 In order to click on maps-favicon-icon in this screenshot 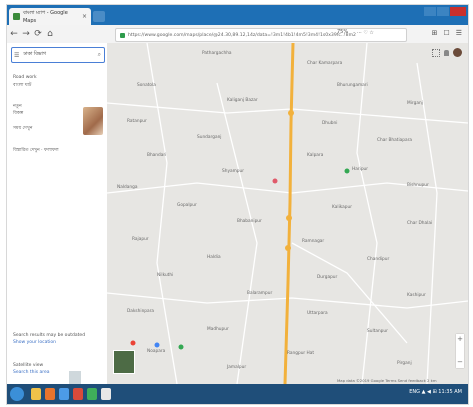, I will do `click(16, 16)`.